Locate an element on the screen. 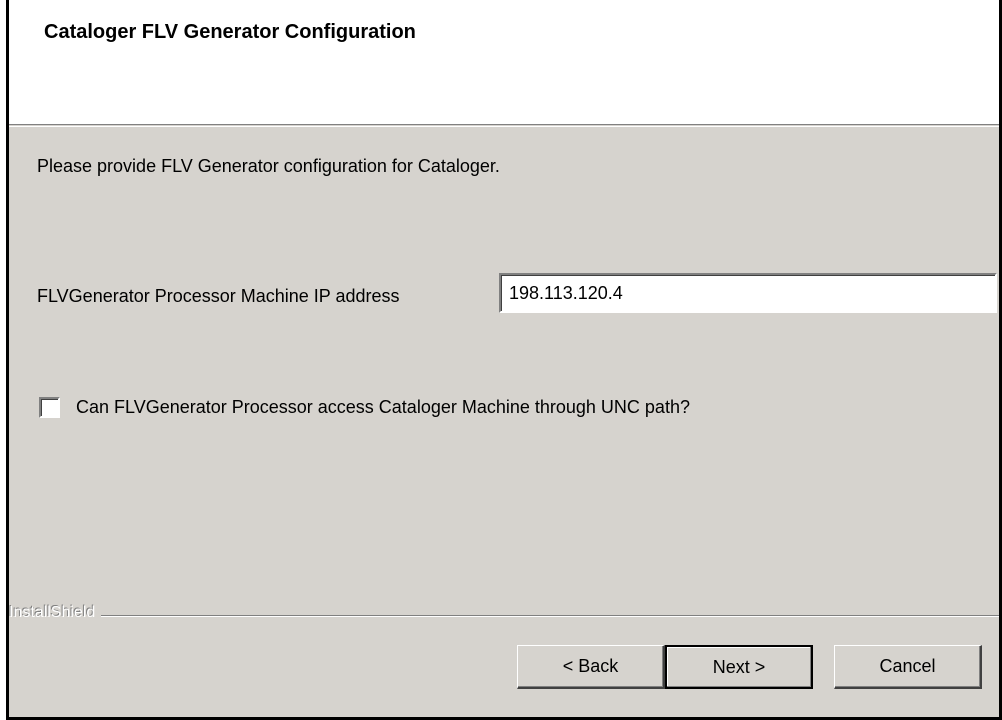 The image size is (1002, 720). installshield-label: InstallShield is located at coordinates (55, 613).